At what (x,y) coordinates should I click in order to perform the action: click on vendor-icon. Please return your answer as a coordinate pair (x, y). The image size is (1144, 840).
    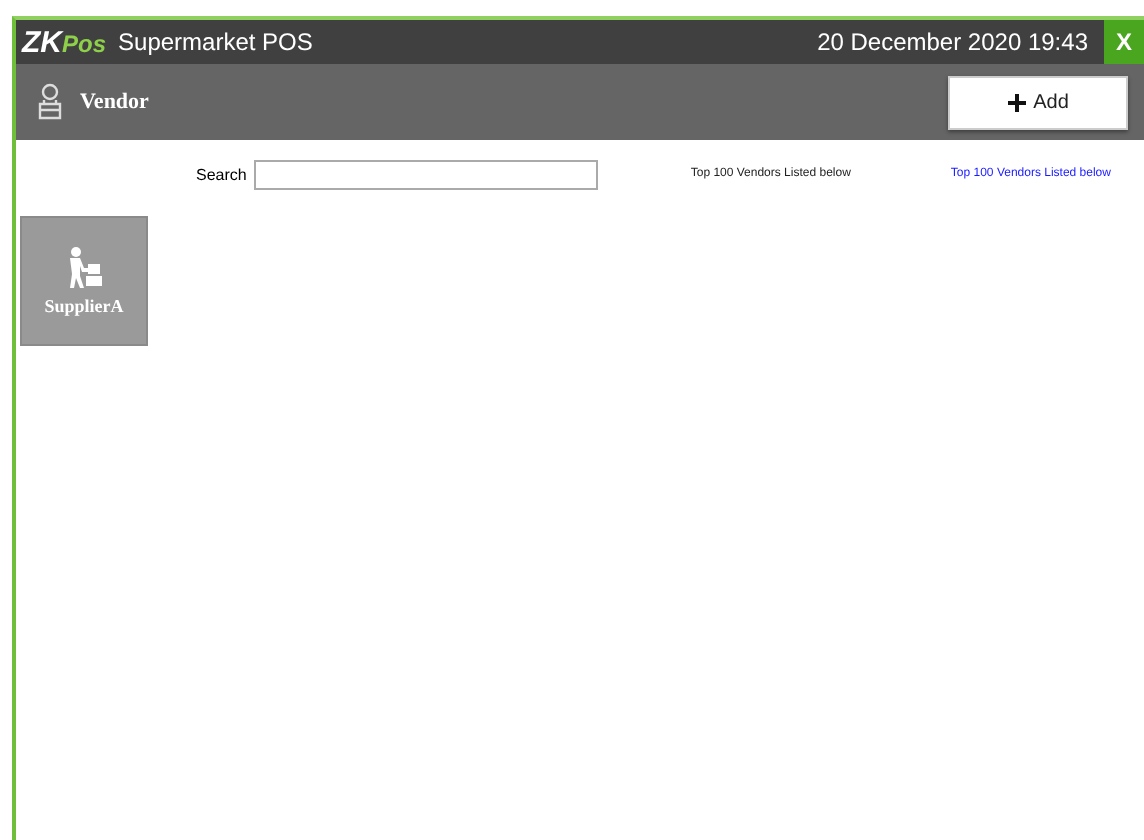
    Looking at the image, I should click on (50, 102).